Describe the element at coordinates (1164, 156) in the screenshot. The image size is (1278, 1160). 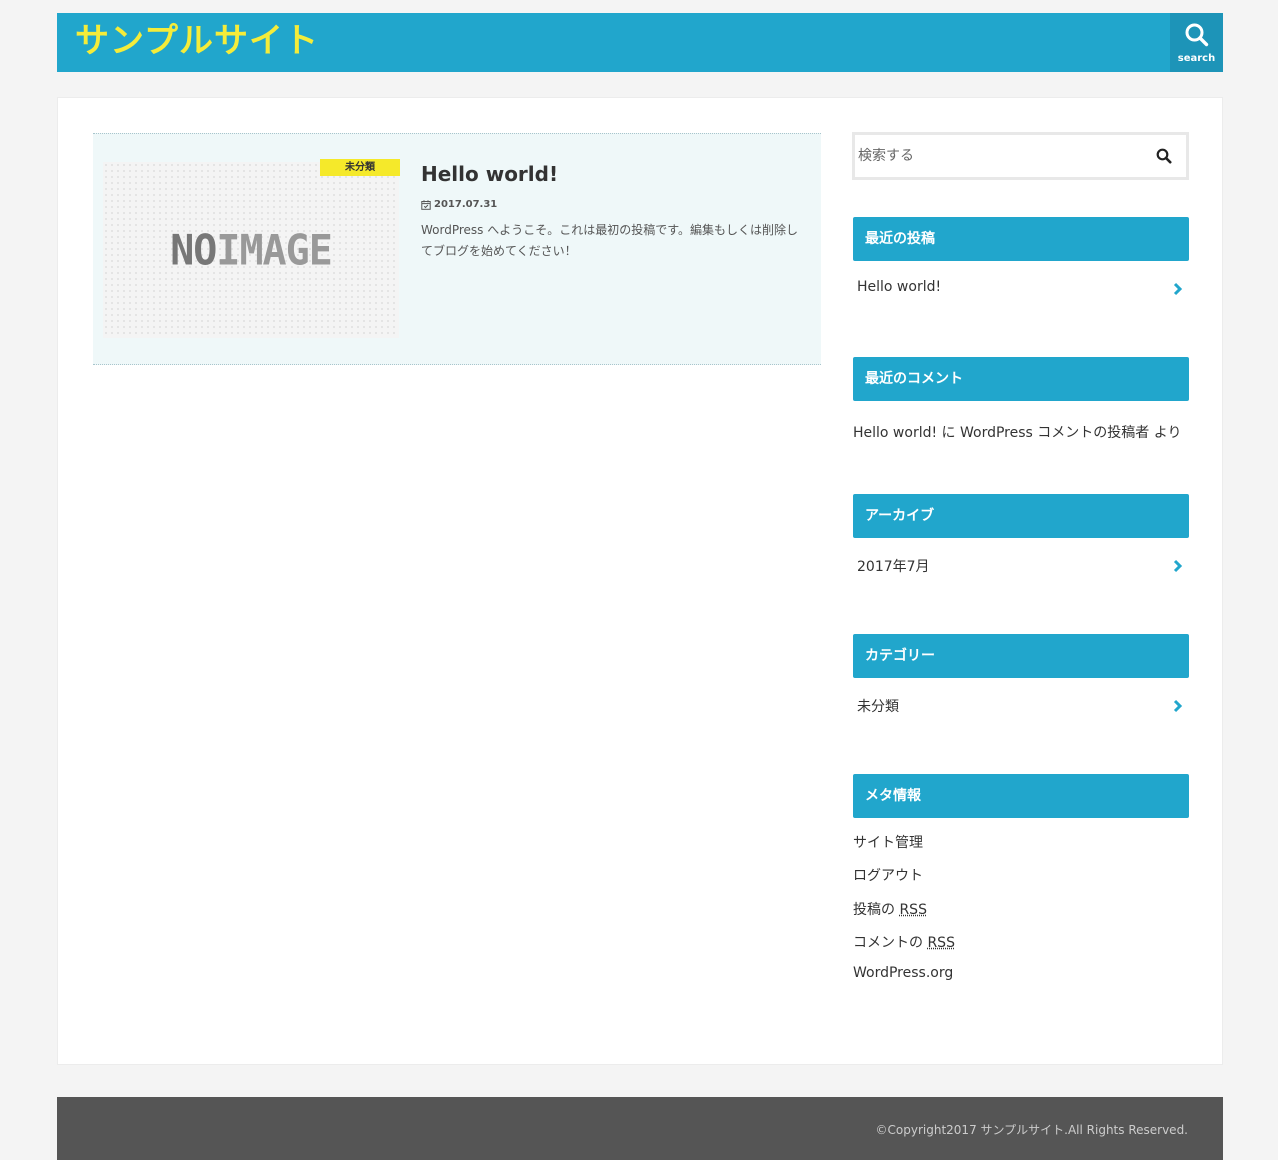
I see `search-submit-icon` at that location.